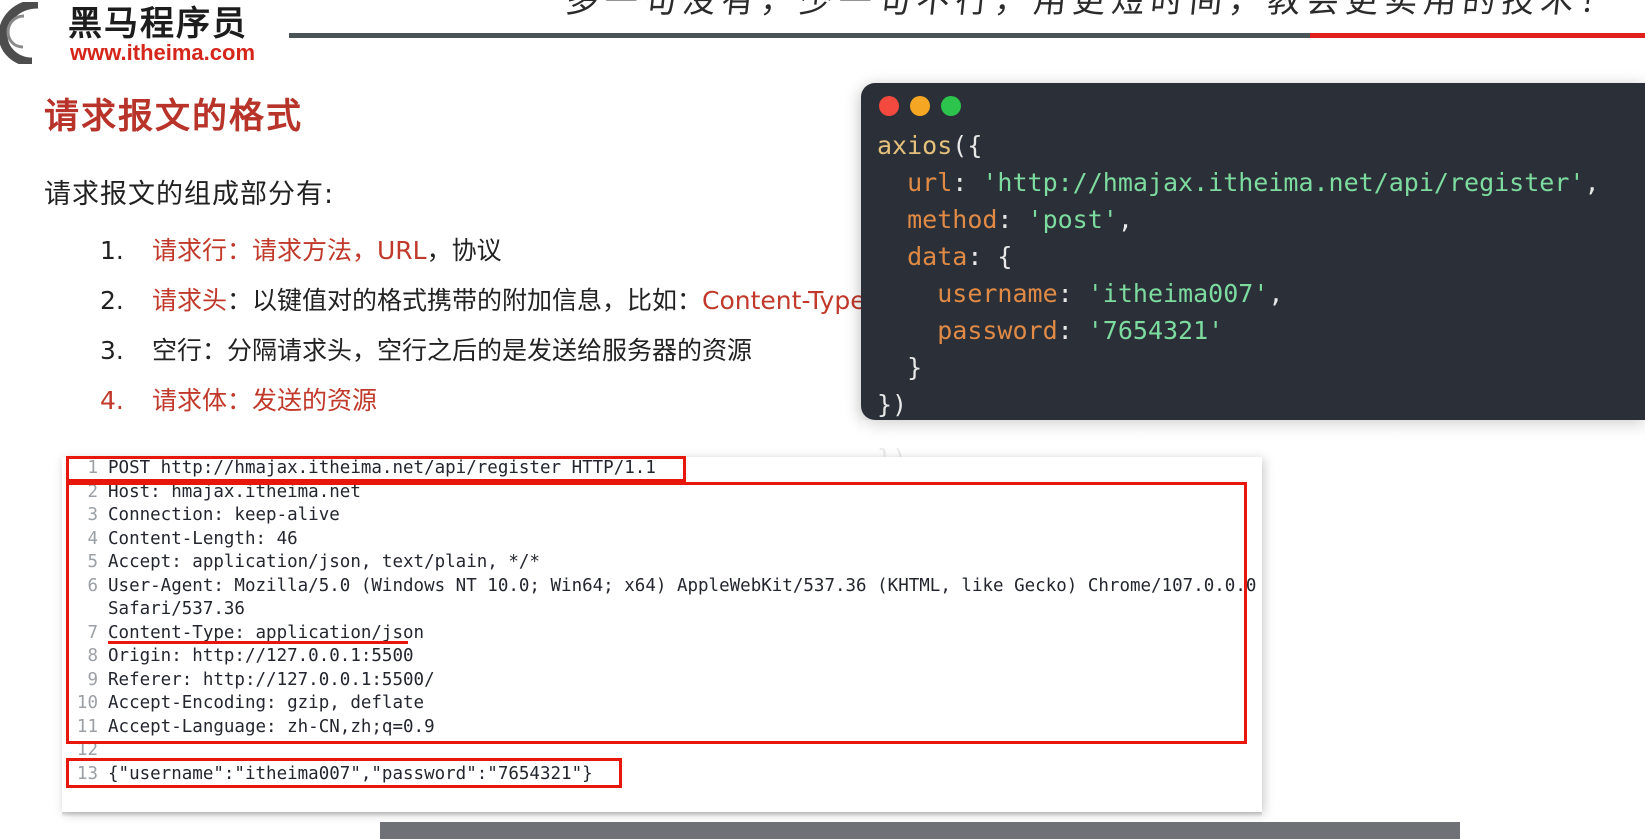 This screenshot has width=1645, height=839. What do you see at coordinates (1238, 145) in the screenshot?
I see `code-line: axios({` at bounding box center [1238, 145].